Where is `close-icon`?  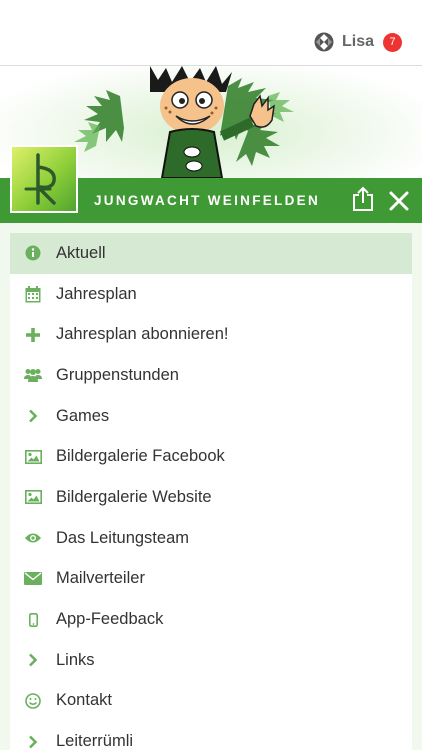 close-icon is located at coordinates (399, 201).